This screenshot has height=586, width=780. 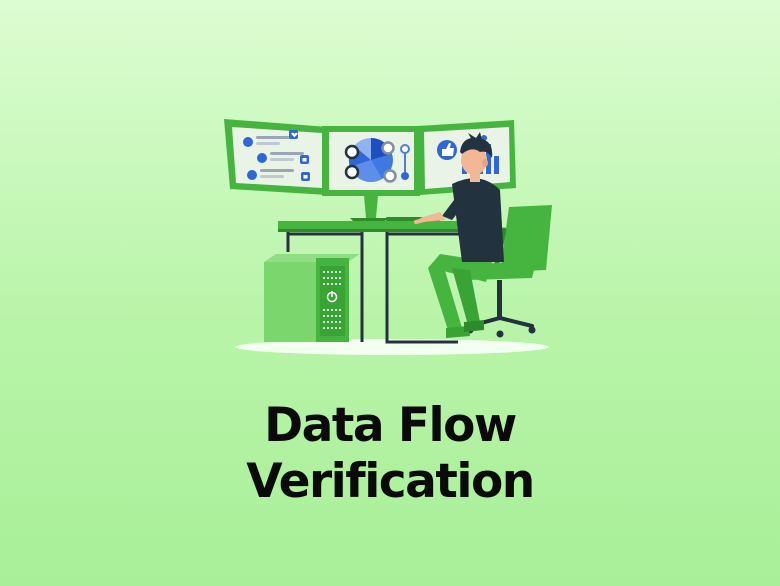 What do you see at coordinates (390, 425) in the screenshot?
I see `title-line-1: Data Flow` at bounding box center [390, 425].